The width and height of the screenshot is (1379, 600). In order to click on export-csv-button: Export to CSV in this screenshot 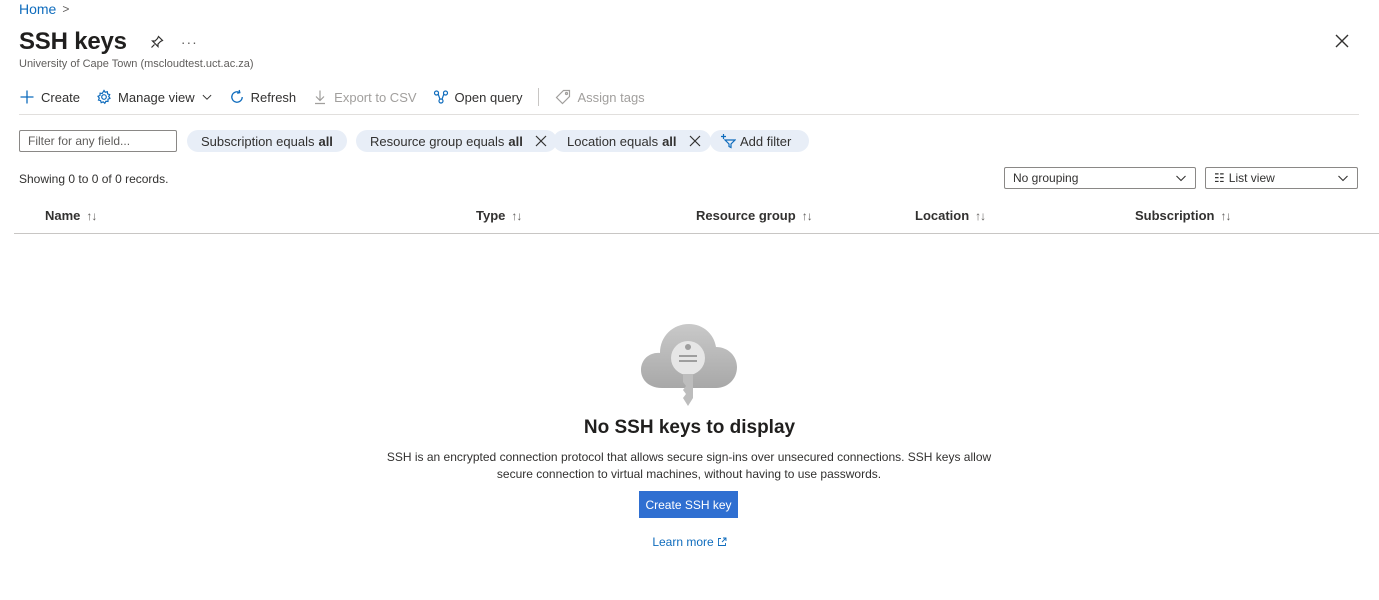, I will do `click(364, 97)`.